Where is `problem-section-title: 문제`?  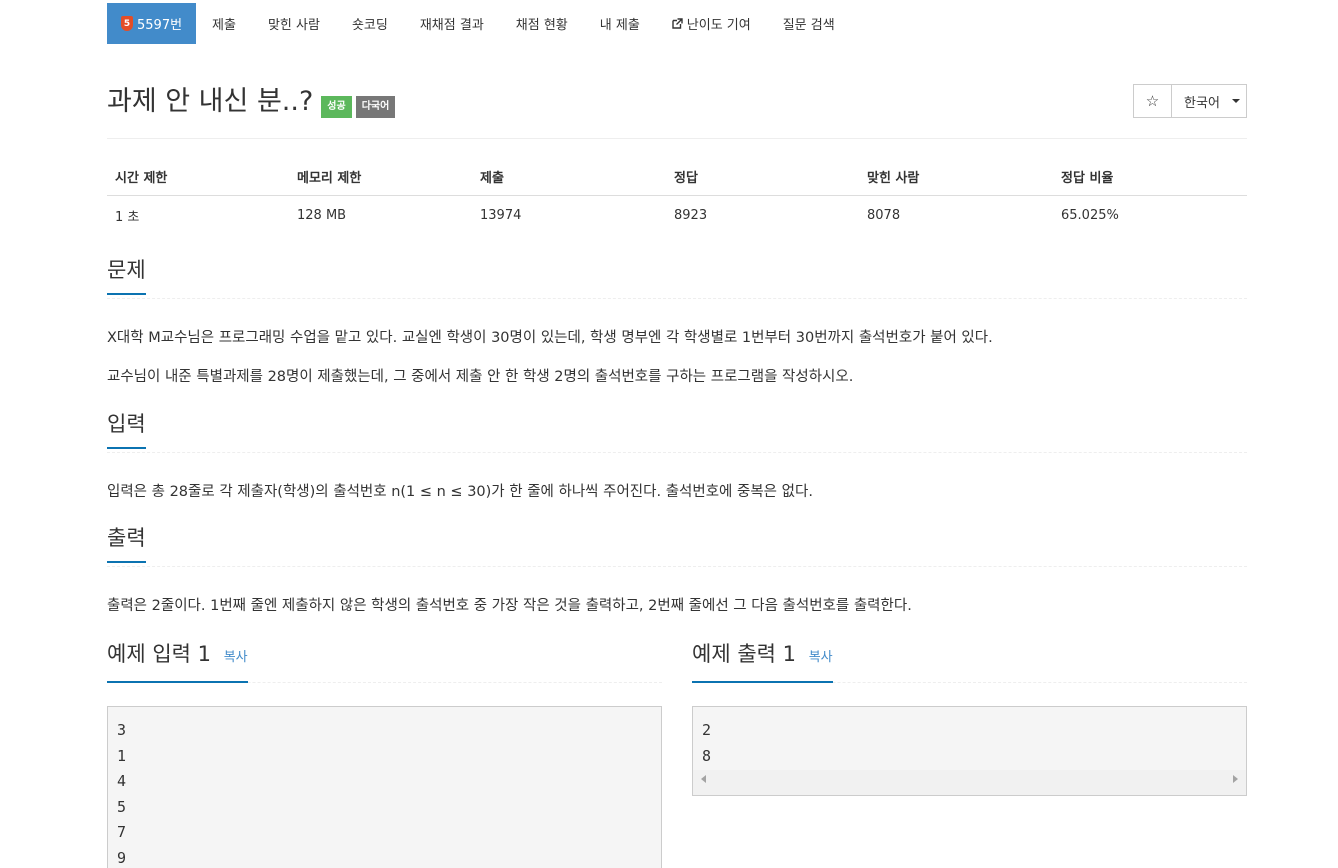 problem-section-title: 문제 is located at coordinates (126, 275).